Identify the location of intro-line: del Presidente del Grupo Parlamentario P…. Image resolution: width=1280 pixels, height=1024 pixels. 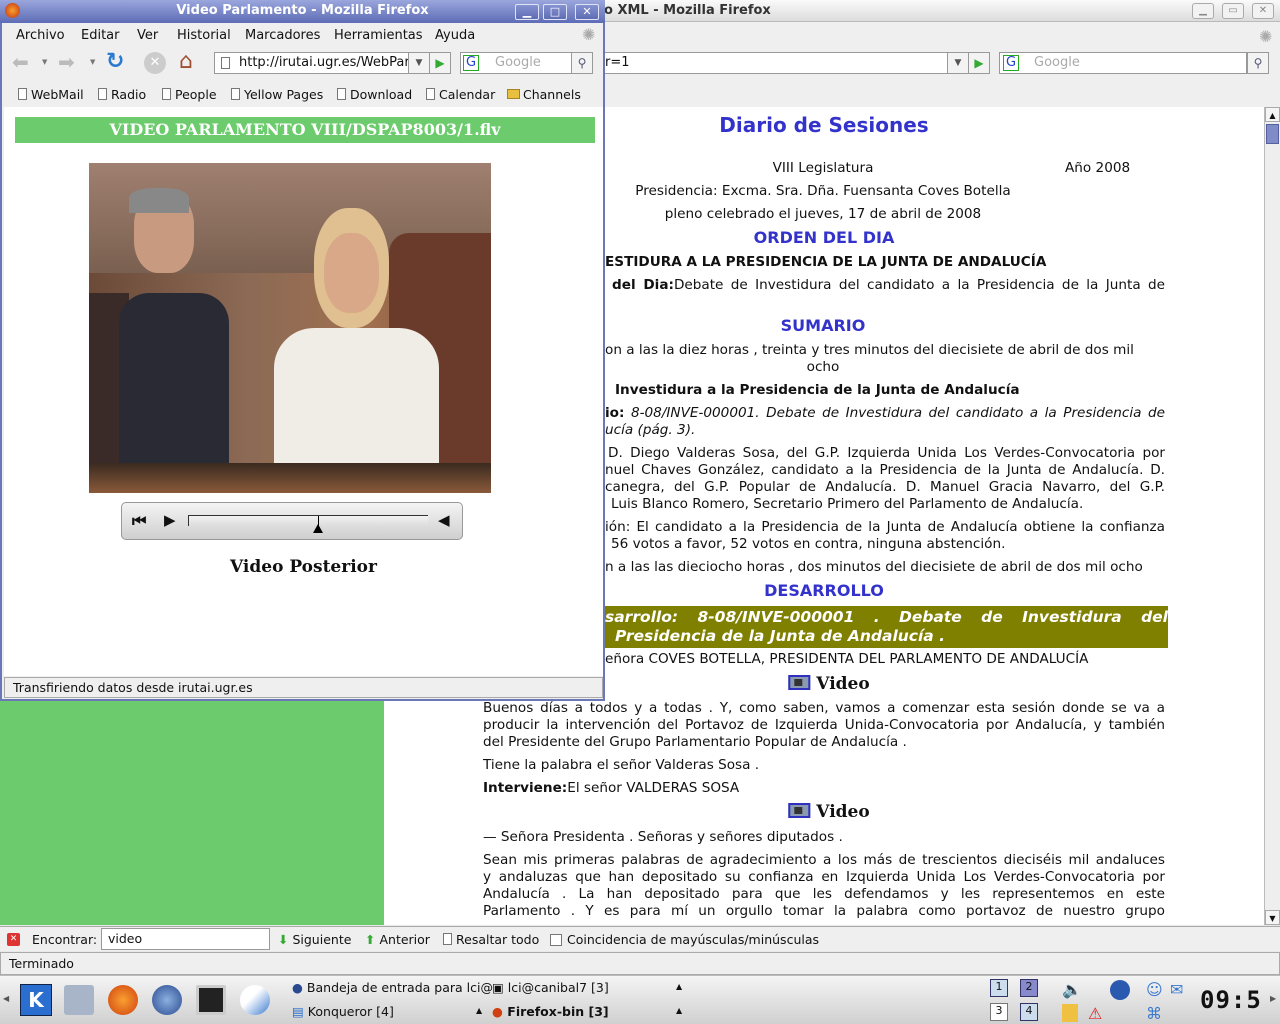
(695, 742).